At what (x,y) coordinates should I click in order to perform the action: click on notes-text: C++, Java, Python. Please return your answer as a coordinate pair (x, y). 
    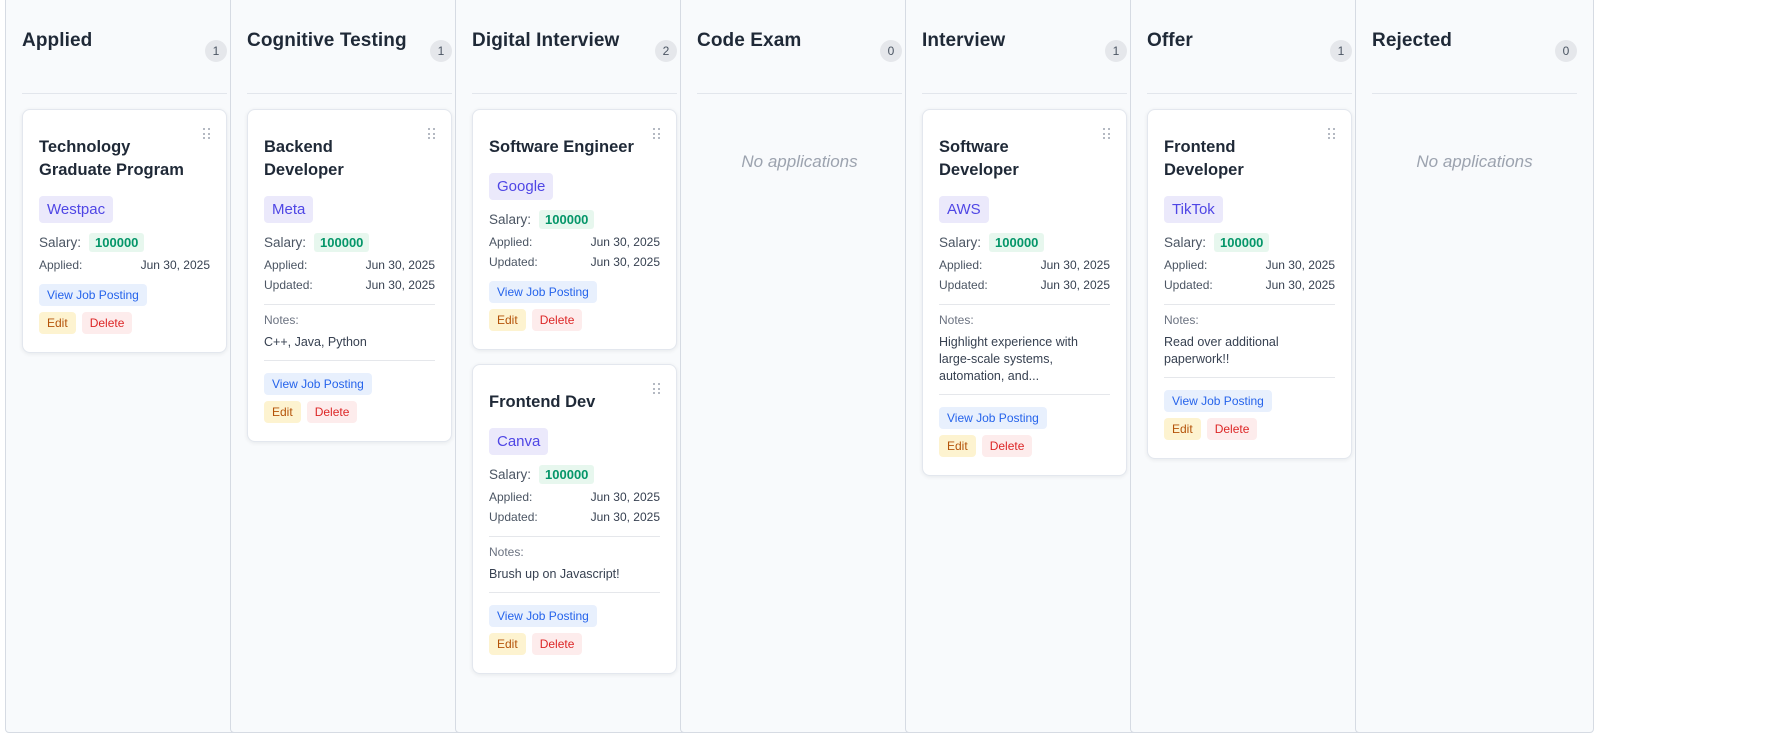
    Looking at the image, I should click on (315, 342).